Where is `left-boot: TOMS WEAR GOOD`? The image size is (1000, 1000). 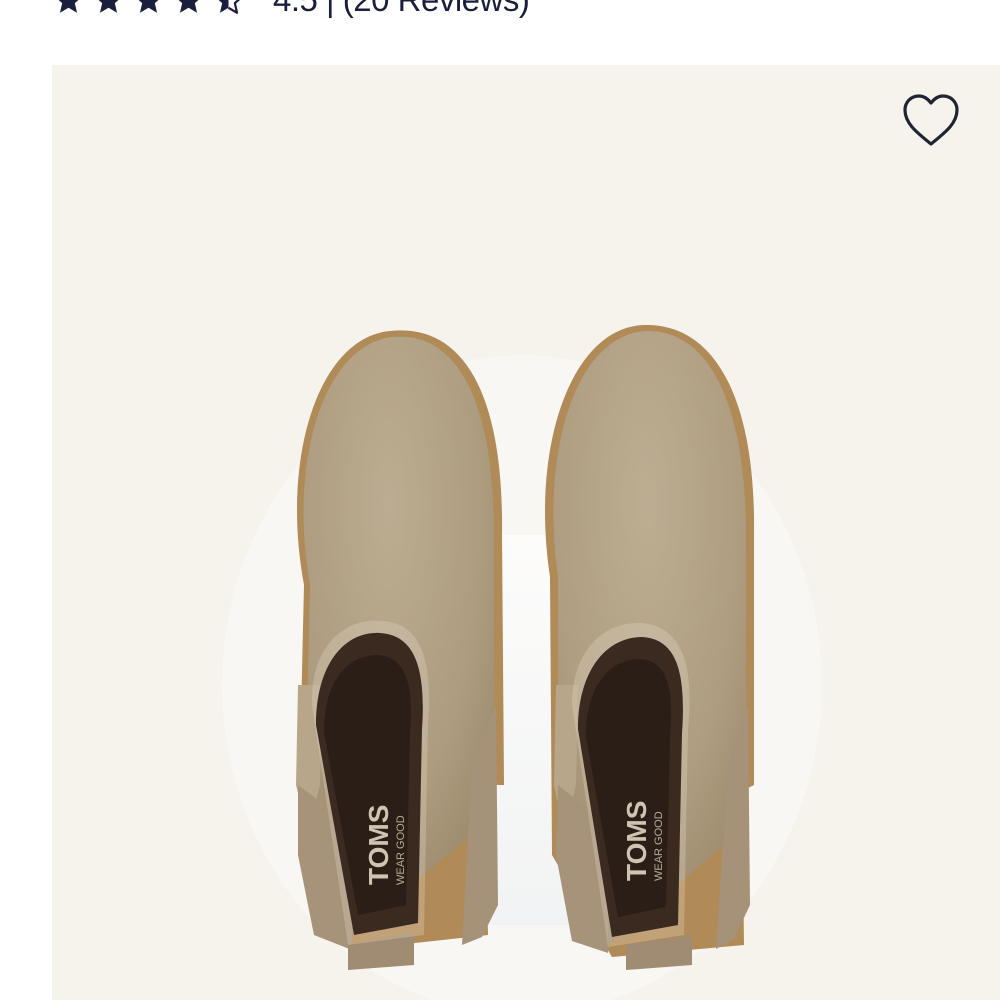 left-boot: TOMS WEAR GOOD is located at coordinates (400, 650).